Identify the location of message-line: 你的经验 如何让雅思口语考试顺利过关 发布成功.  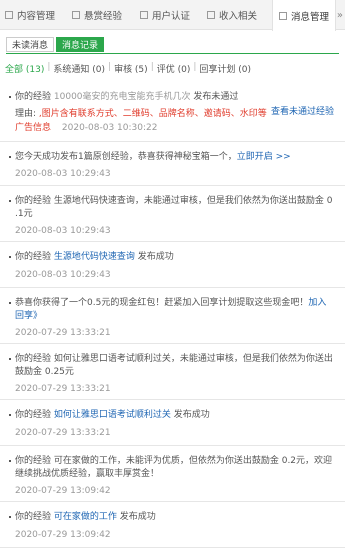
(112, 415).